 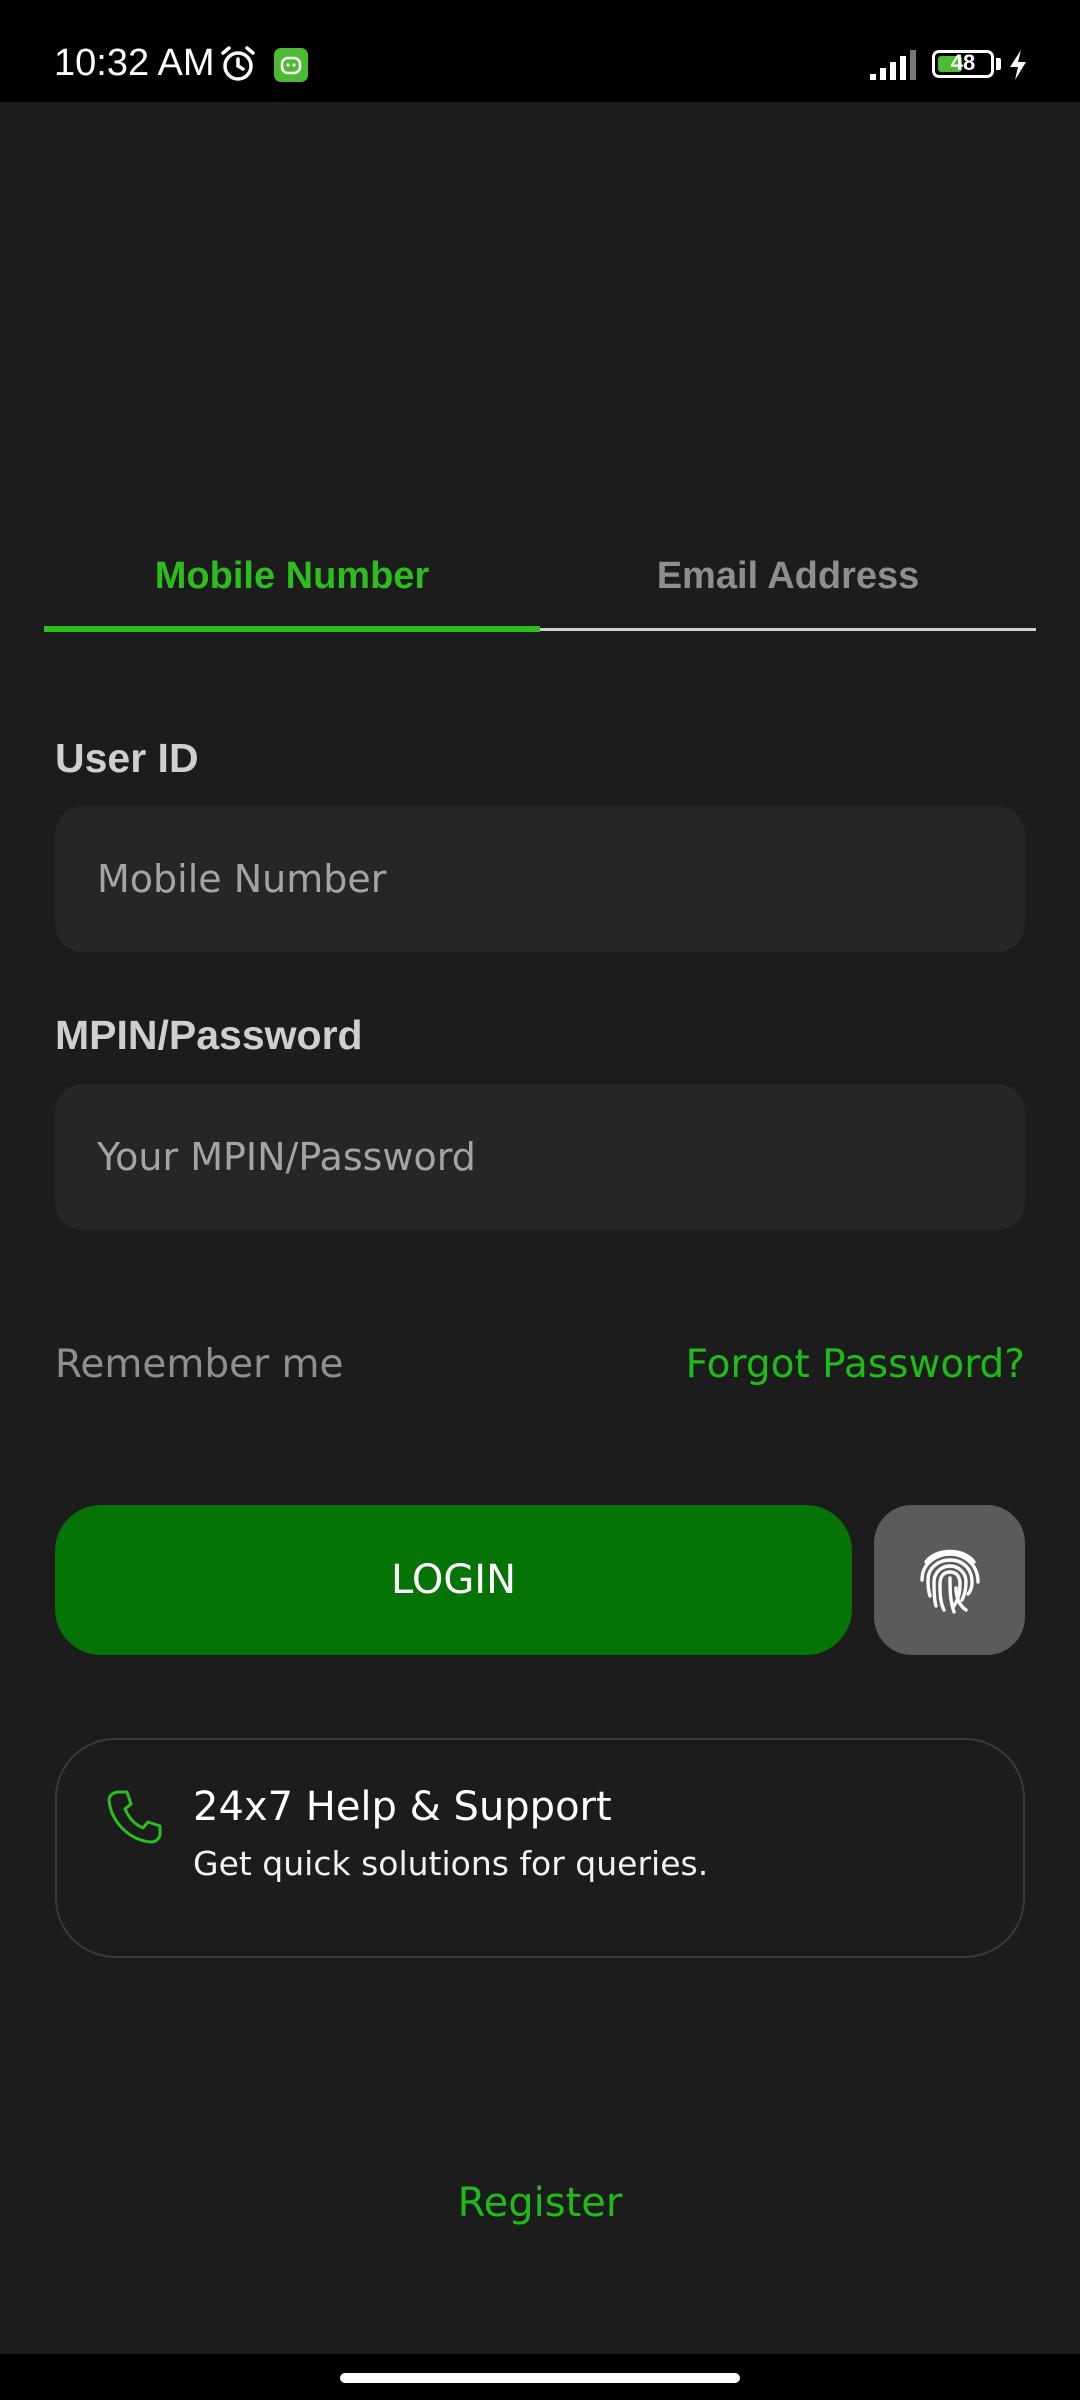 I want to click on password-input, so click(x=540, y=1157).